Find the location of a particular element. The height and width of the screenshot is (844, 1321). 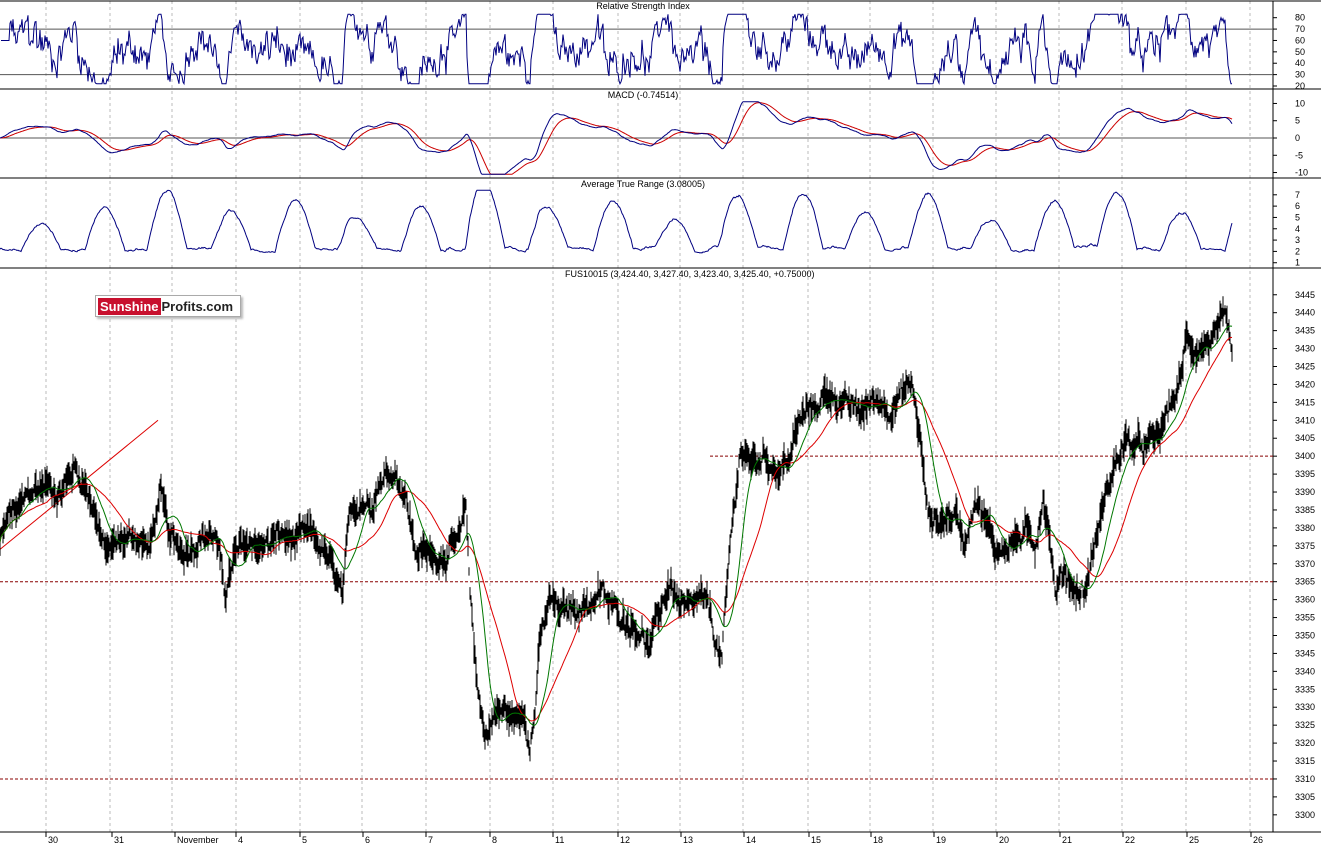

y-tick-label: -5 is located at coordinates (1299, 155).